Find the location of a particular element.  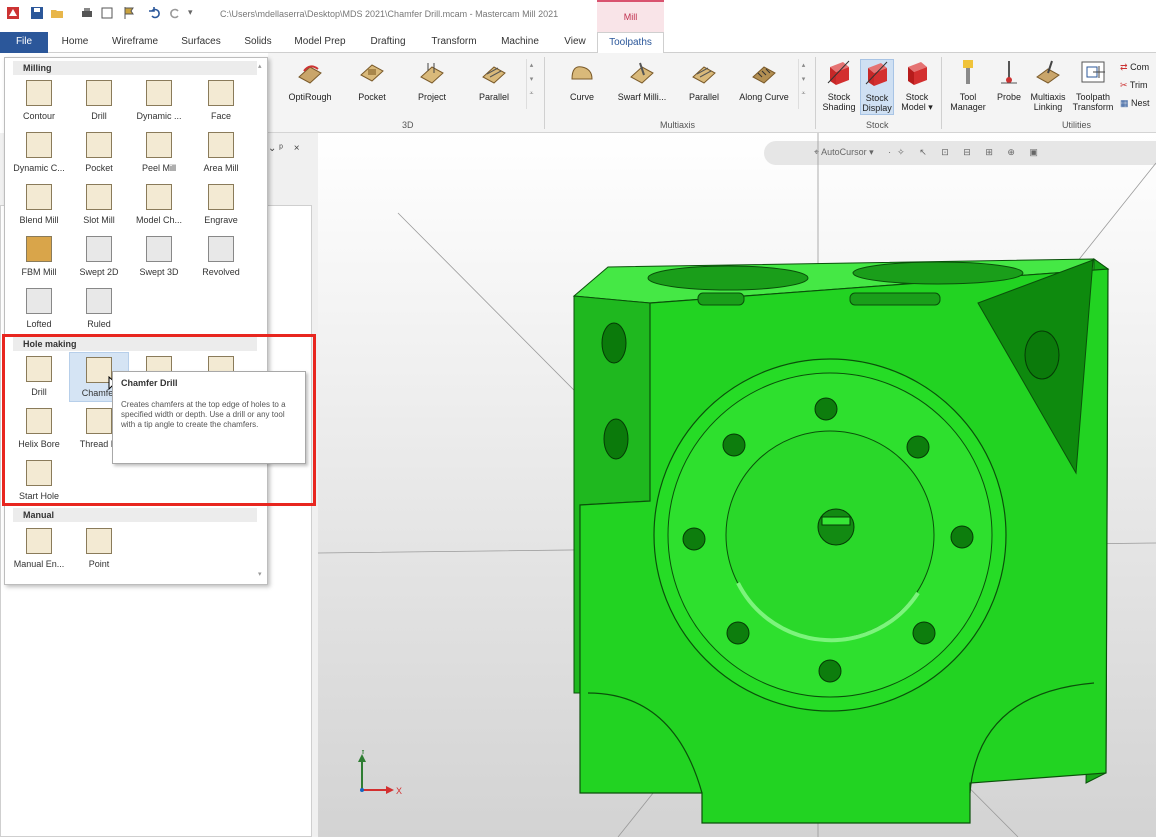

group-label-multiaxis: Multiaxis is located at coordinates (678, 125).